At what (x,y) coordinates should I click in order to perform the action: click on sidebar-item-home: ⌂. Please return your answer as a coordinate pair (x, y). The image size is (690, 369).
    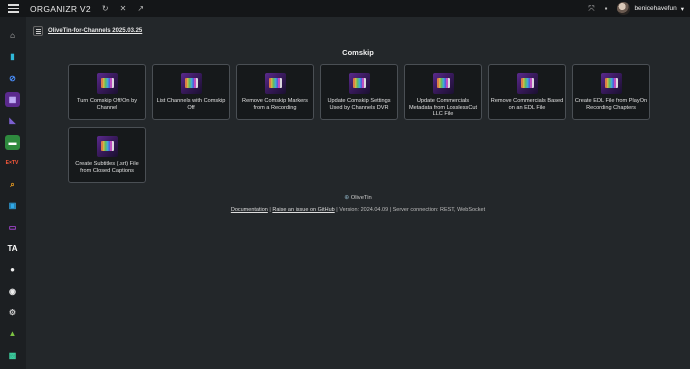
    Looking at the image, I should click on (12, 35).